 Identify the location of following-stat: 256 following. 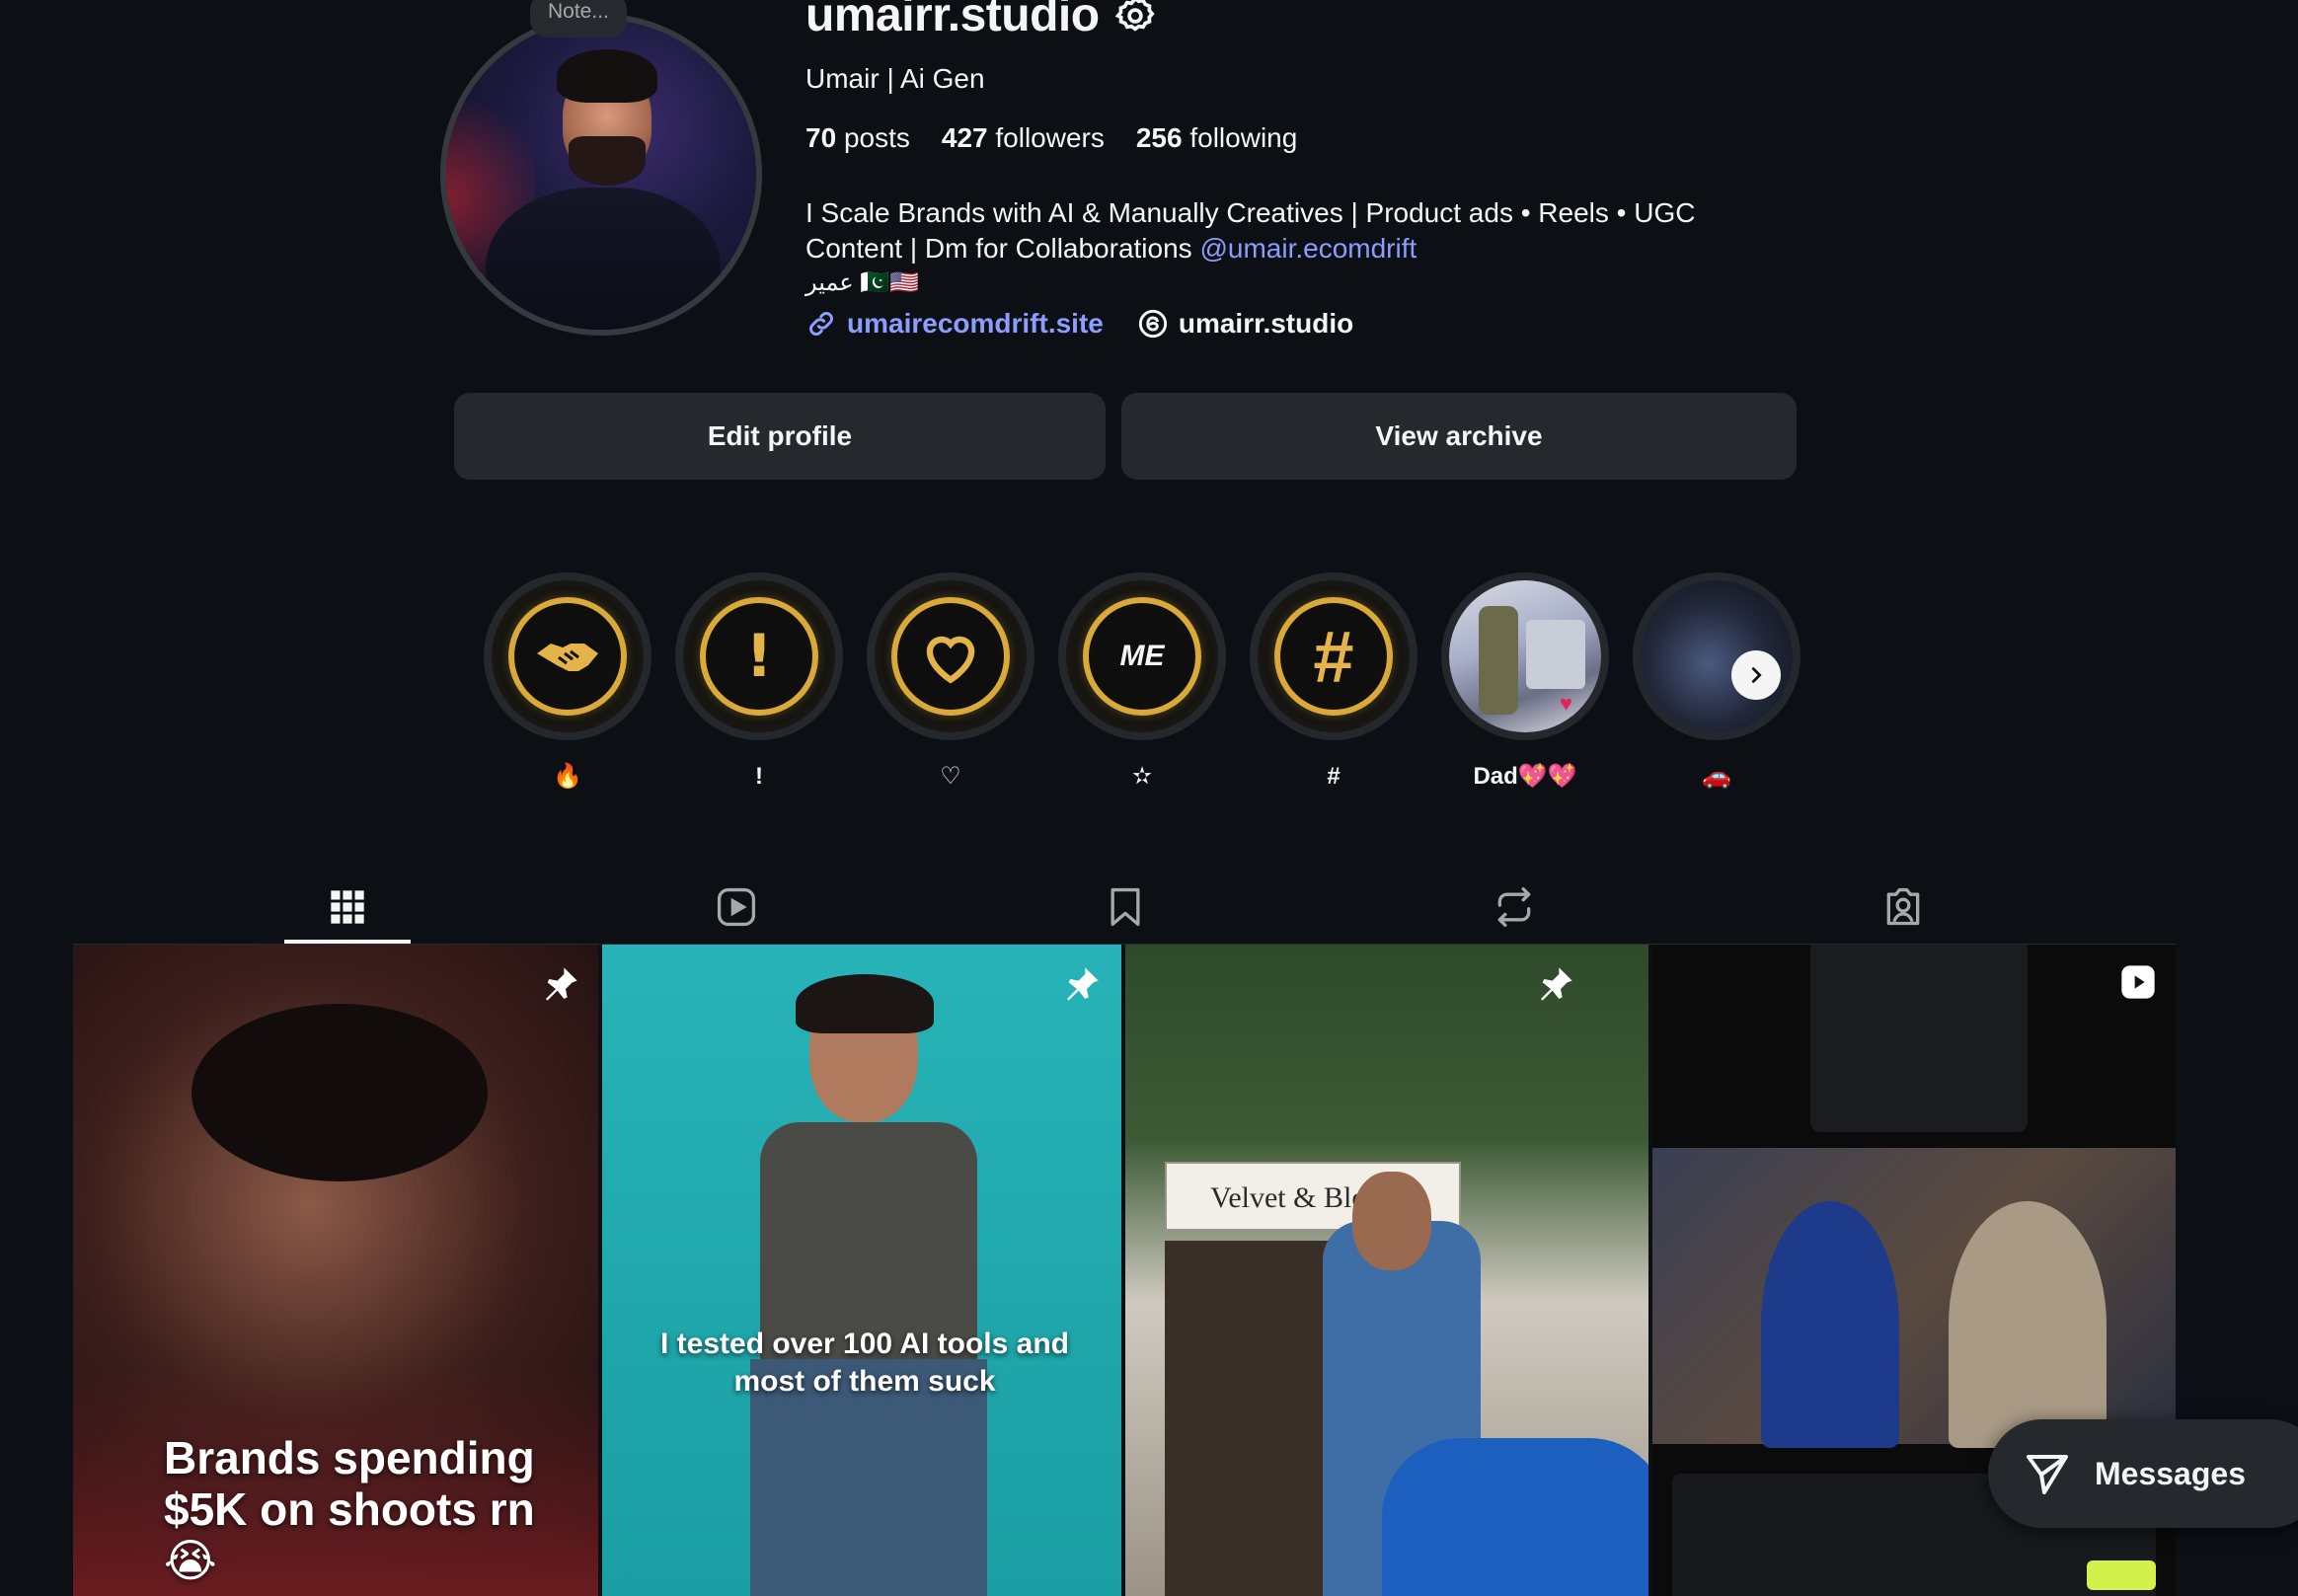
(1216, 138).